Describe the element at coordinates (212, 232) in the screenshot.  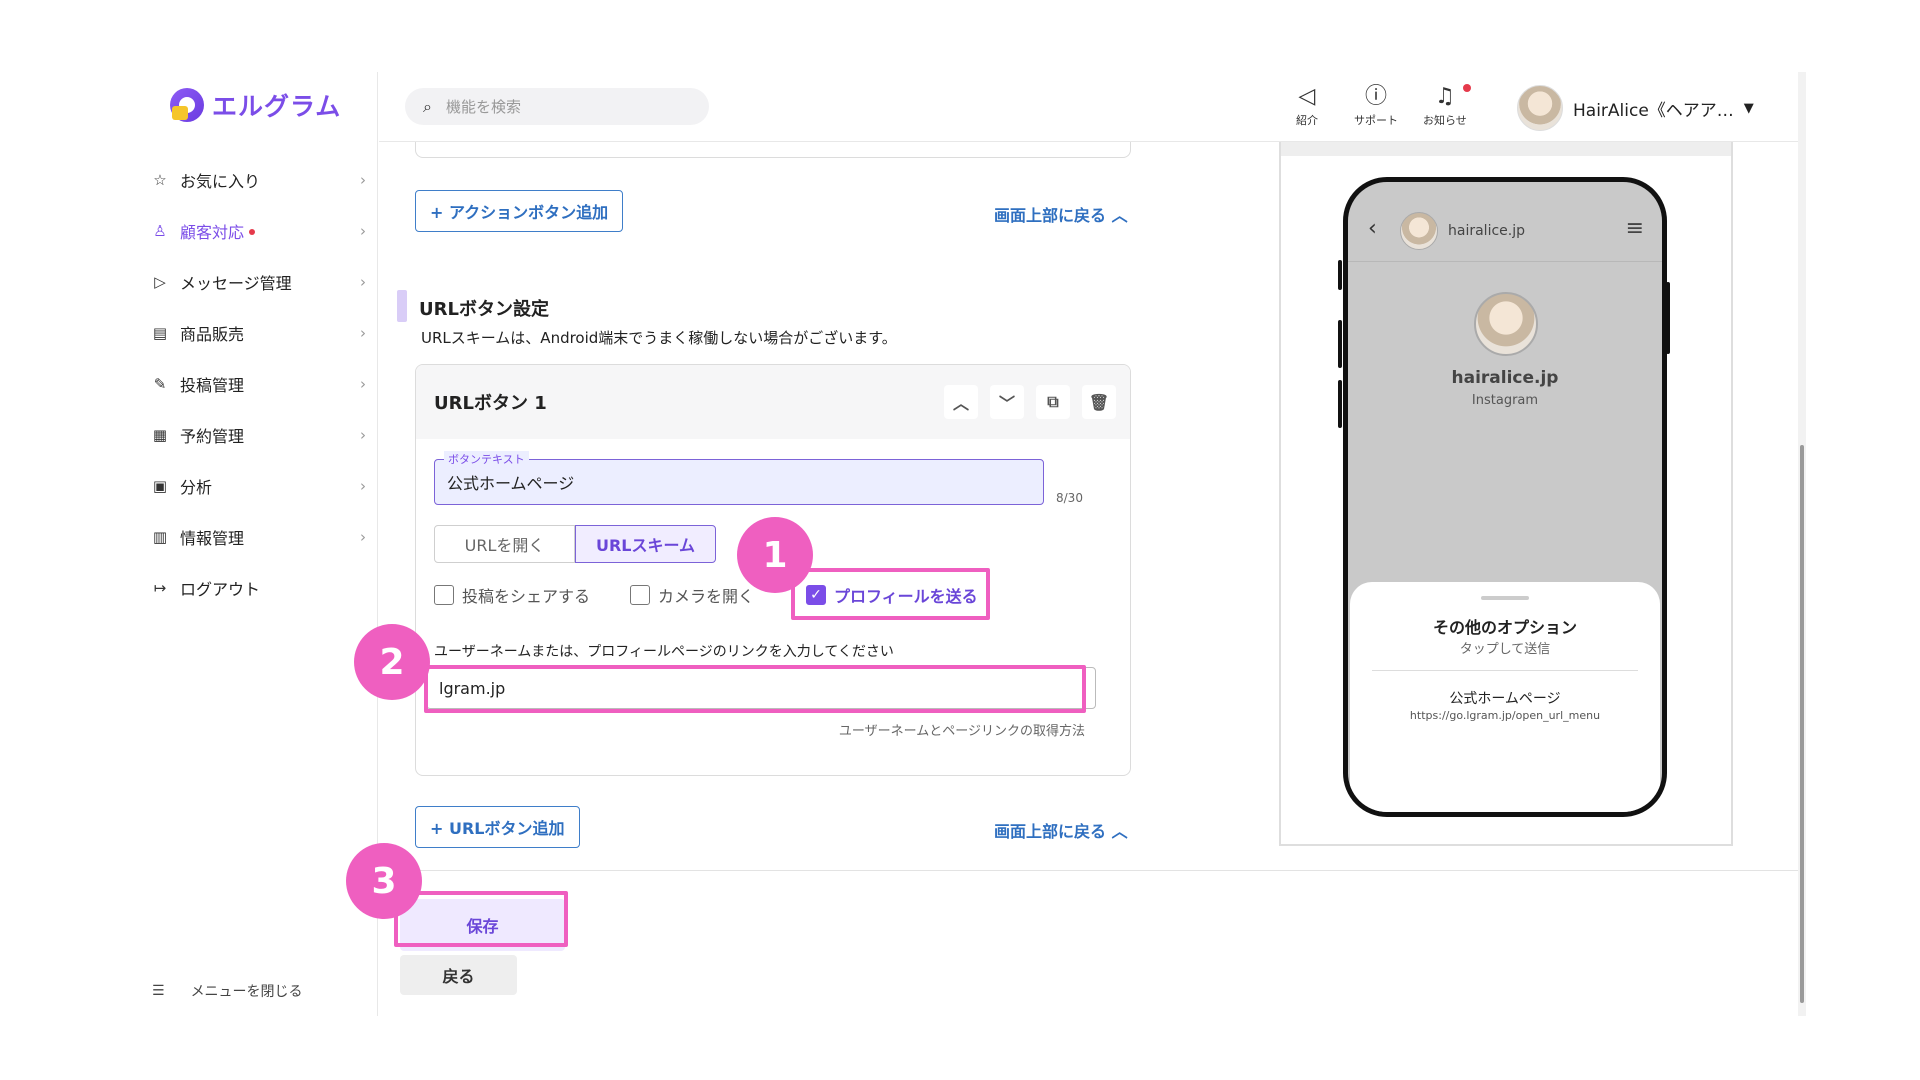
I see `sidebar-item-label: 顧客対応` at that location.